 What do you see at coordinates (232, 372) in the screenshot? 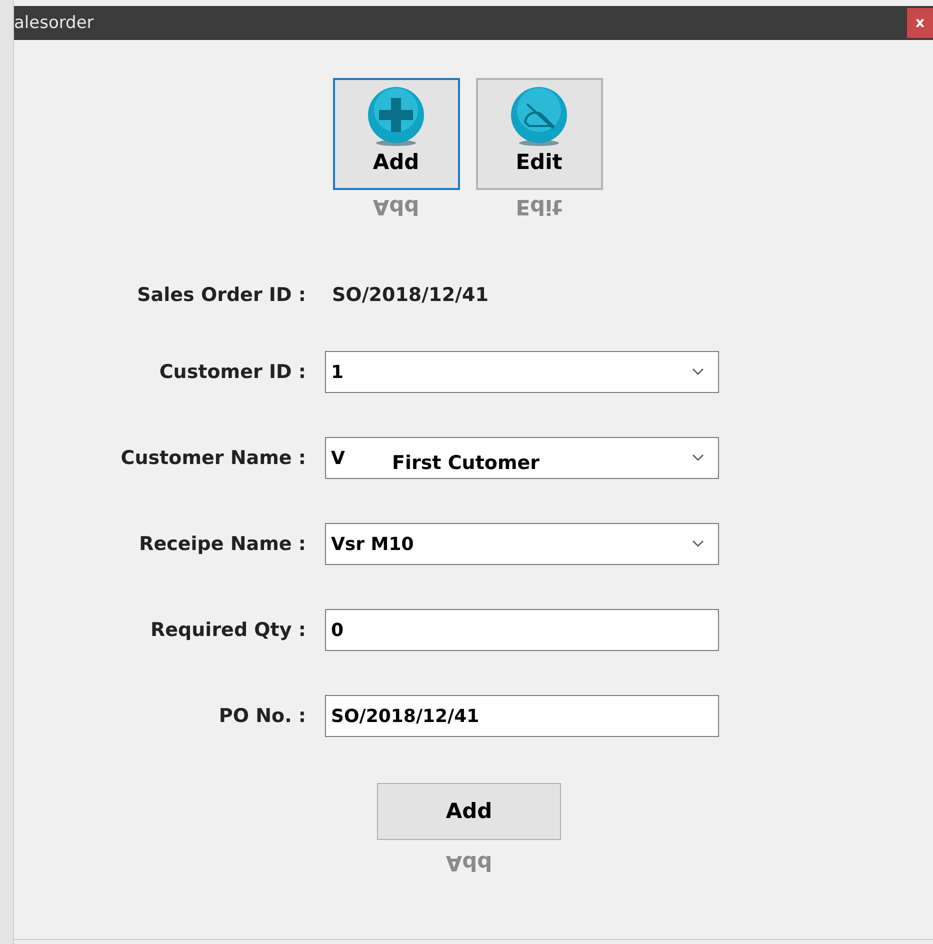
I see `field-label: Customer ID :` at bounding box center [232, 372].